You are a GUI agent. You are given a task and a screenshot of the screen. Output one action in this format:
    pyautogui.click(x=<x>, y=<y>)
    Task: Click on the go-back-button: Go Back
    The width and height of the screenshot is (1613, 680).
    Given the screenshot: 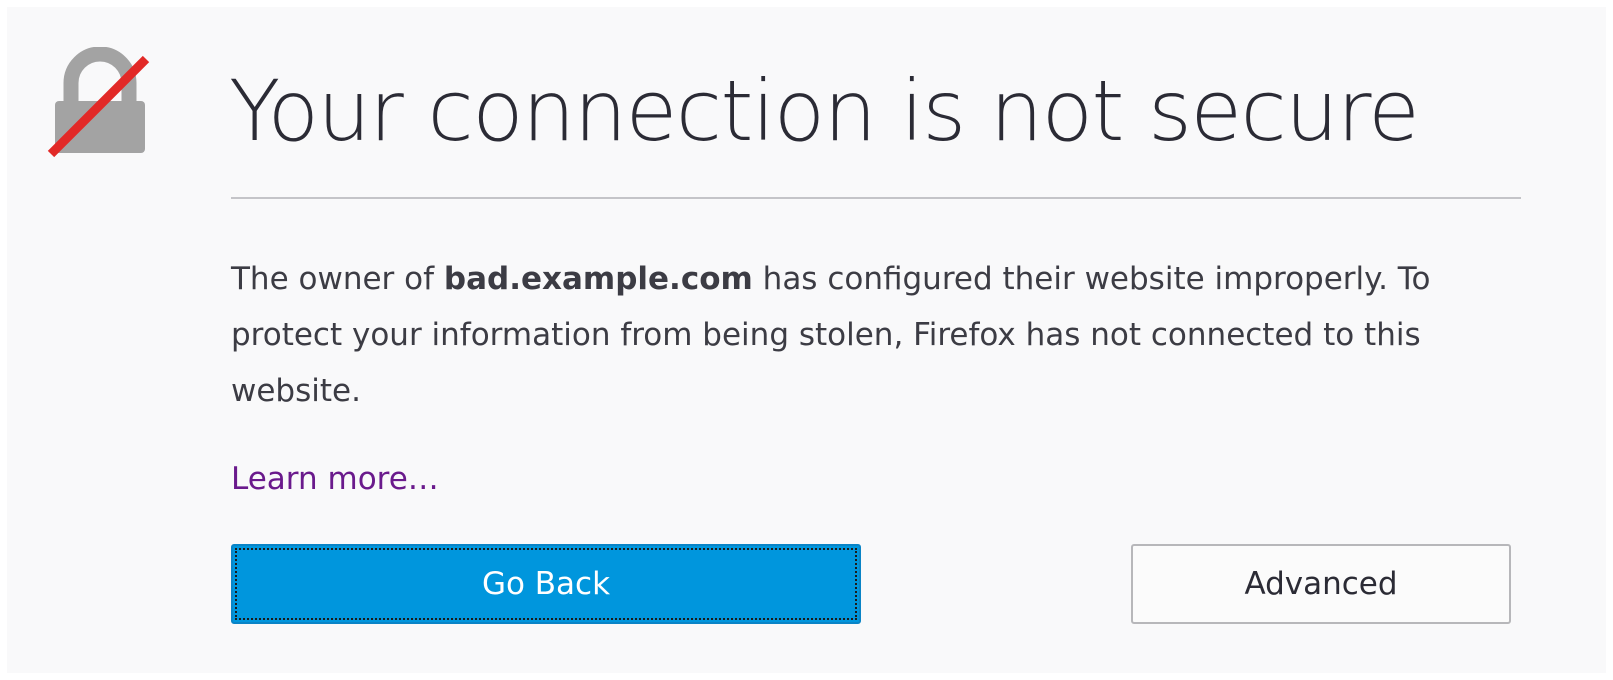 What is the action you would take?
    pyautogui.click(x=546, y=584)
    